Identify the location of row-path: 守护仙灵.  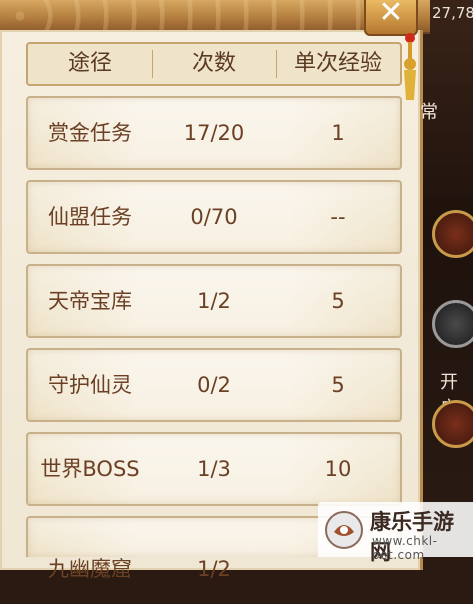
(90, 385).